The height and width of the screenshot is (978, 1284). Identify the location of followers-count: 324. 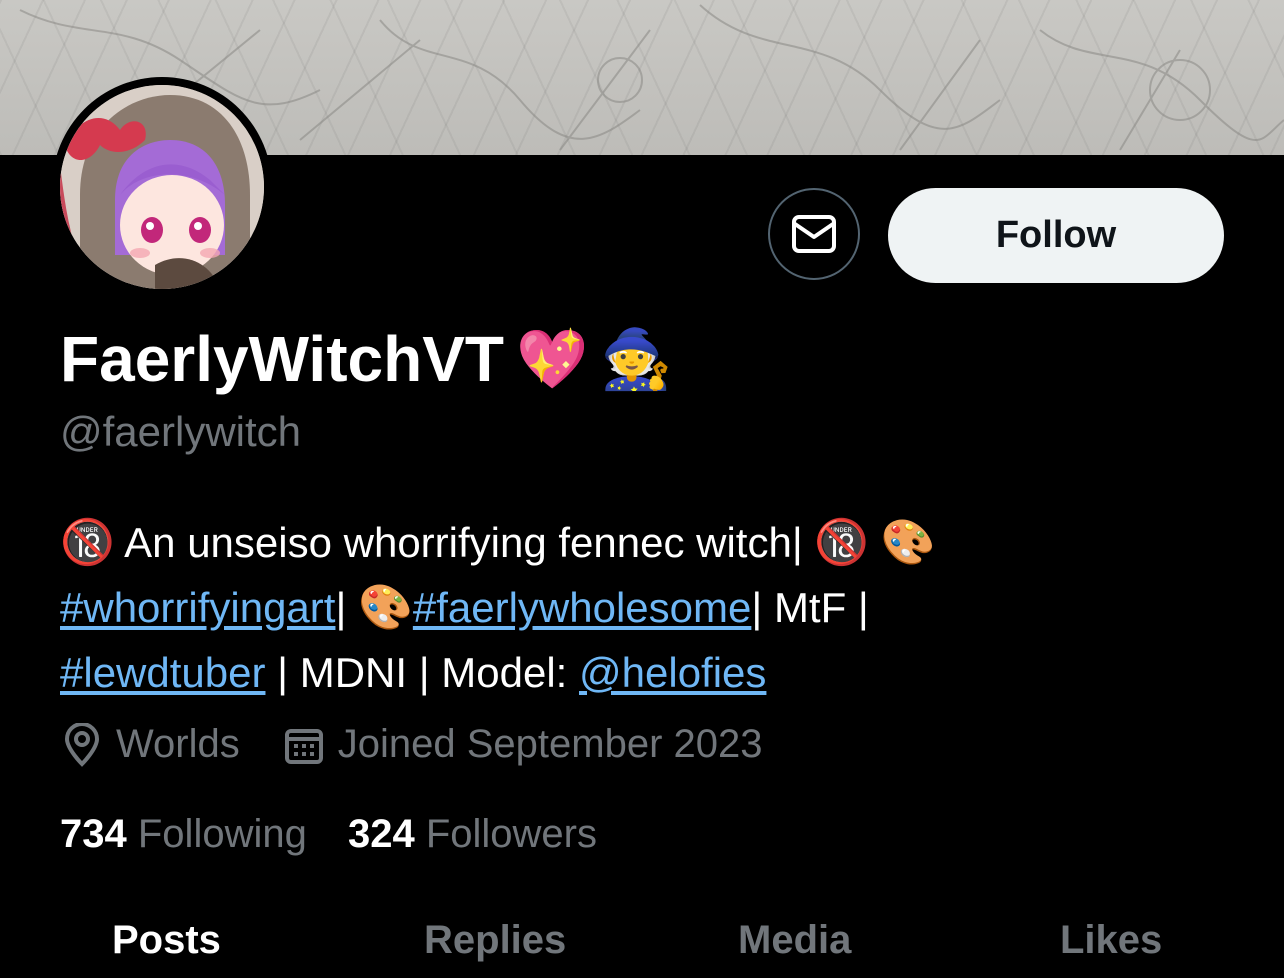
(381, 834).